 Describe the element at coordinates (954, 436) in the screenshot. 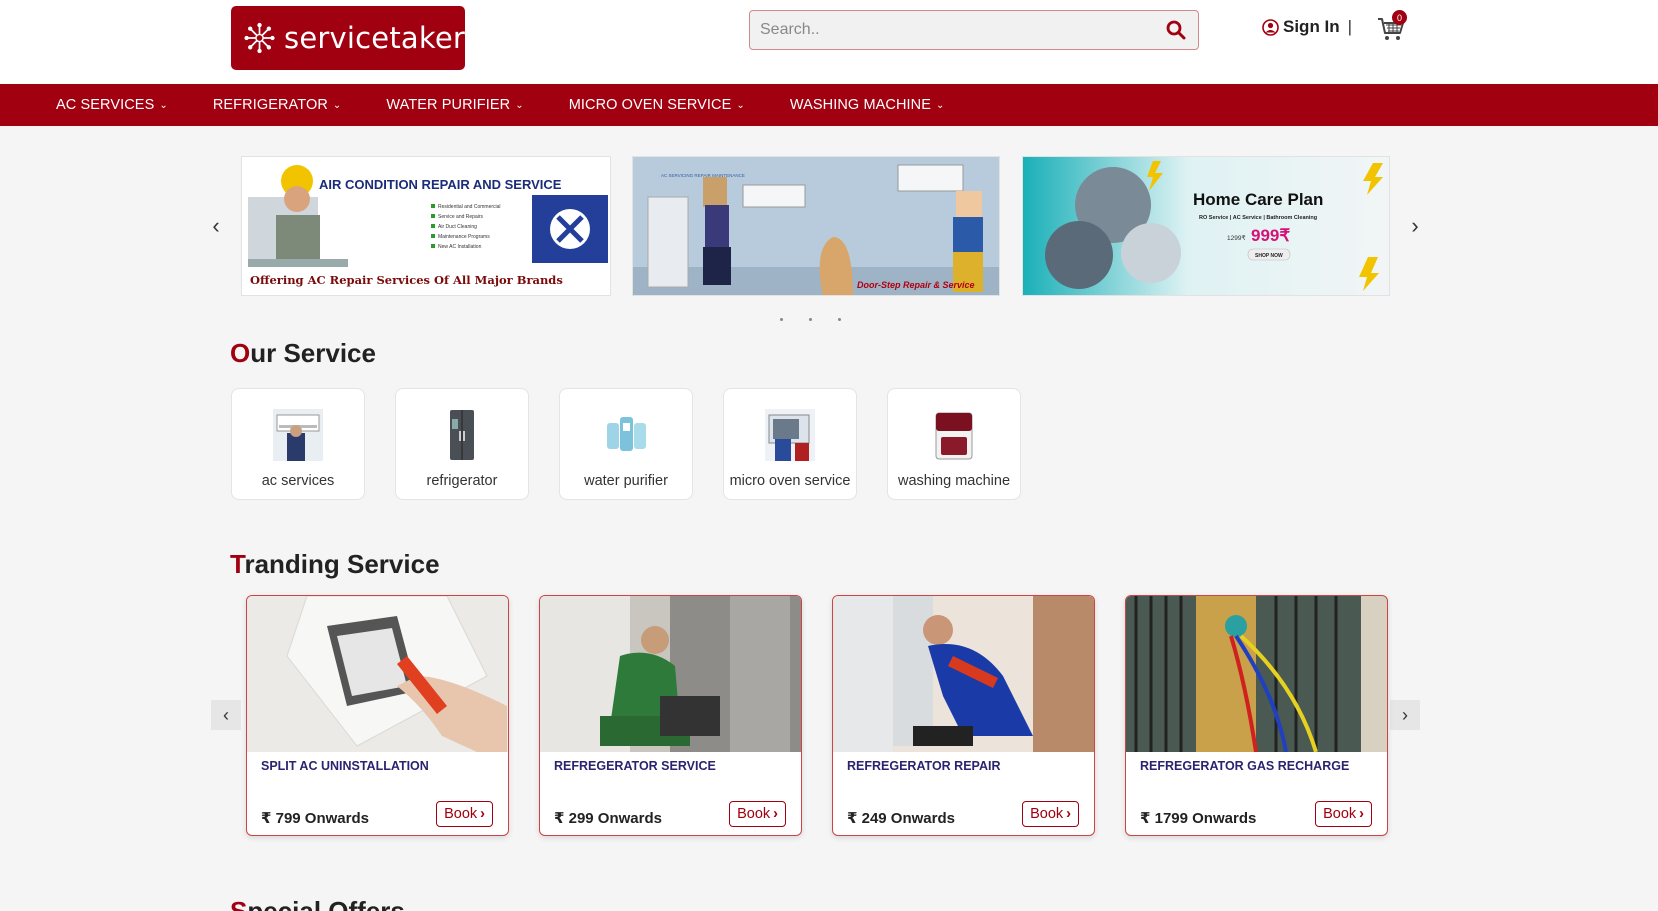

I see `washing-machine-thumbnail` at that location.